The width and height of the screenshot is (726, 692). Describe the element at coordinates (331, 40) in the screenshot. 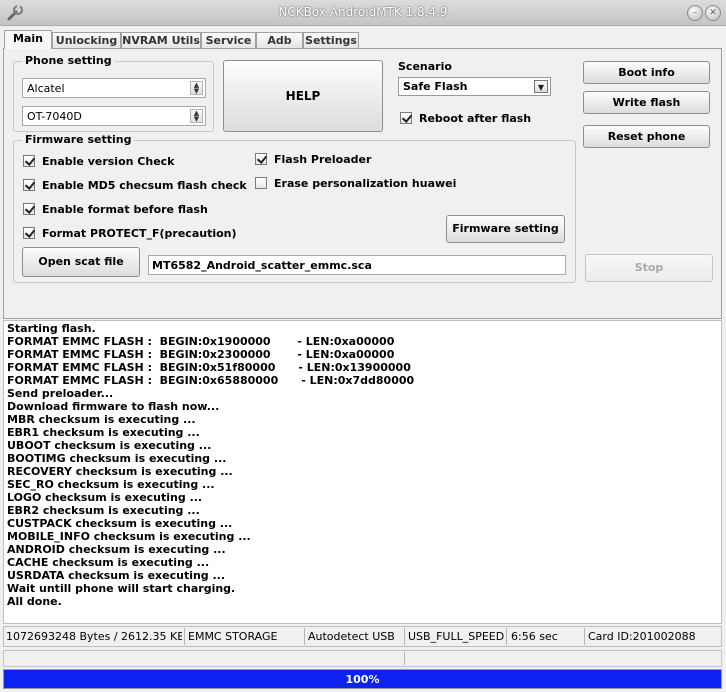

I see `tab-settings: Settings` at that location.